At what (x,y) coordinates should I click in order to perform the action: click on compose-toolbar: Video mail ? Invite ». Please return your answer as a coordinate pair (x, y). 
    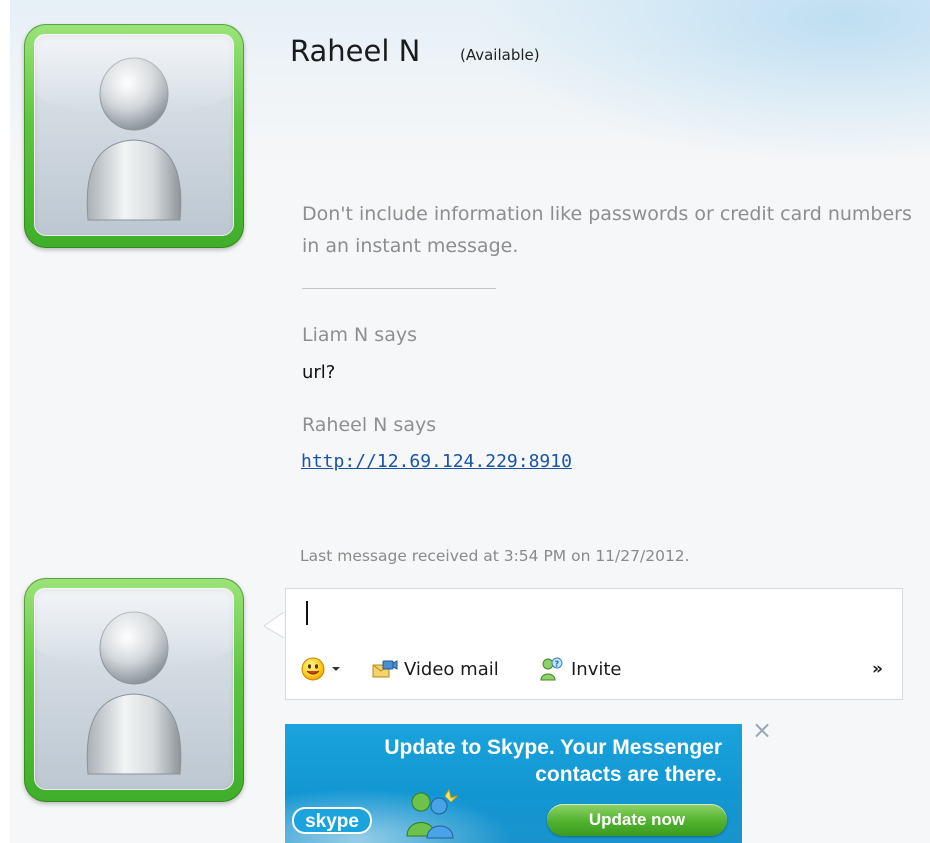
    Looking at the image, I should click on (594, 669).